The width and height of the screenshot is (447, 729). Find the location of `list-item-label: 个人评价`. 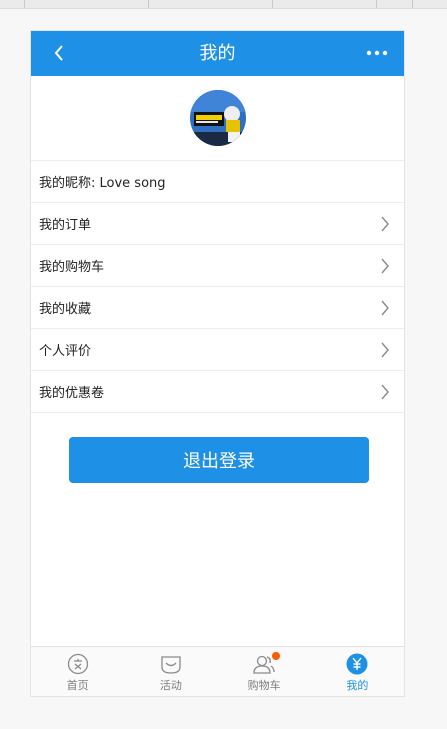

list-item-label: 个人评价 is located at coordinates (65, 351).